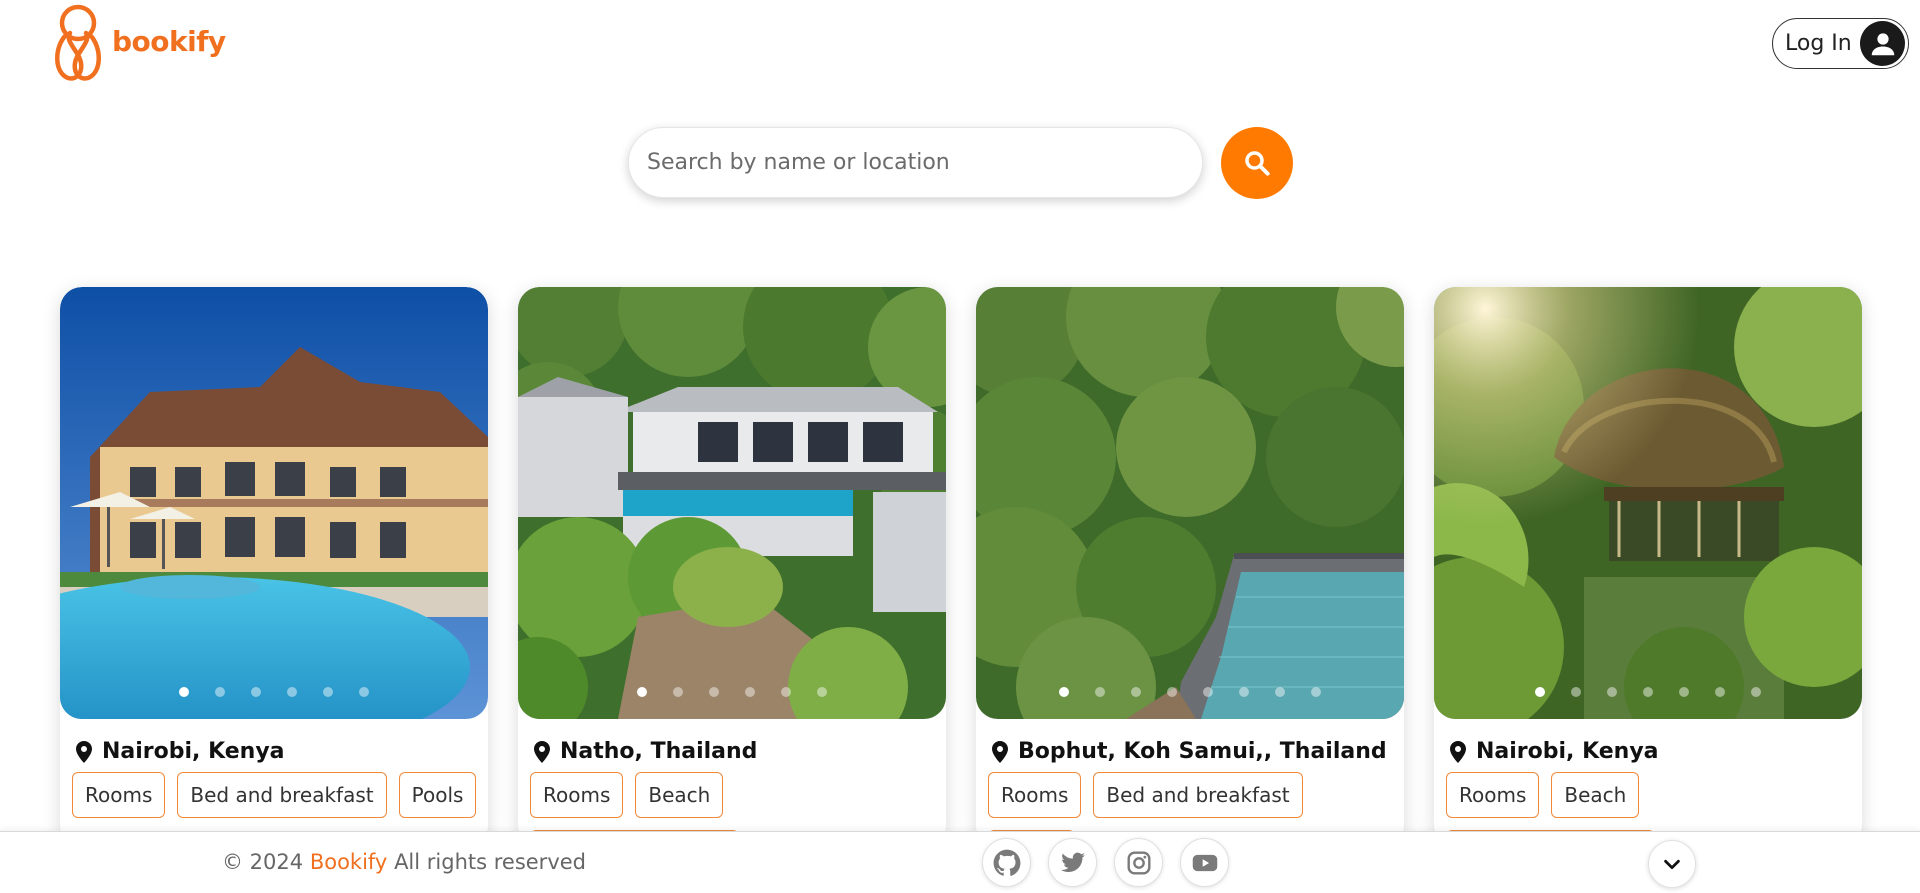 The height and width of the screenshot is (893, 1920). Describe the element at coordinates (490, 862) in the screenshot. I see `copyright-text: All rights reserved` at that location.